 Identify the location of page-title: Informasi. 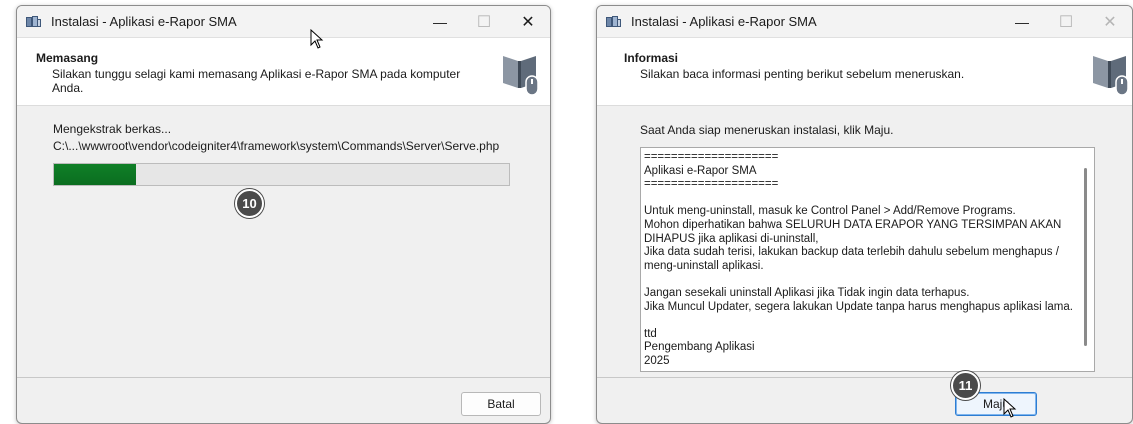
(651, 58).